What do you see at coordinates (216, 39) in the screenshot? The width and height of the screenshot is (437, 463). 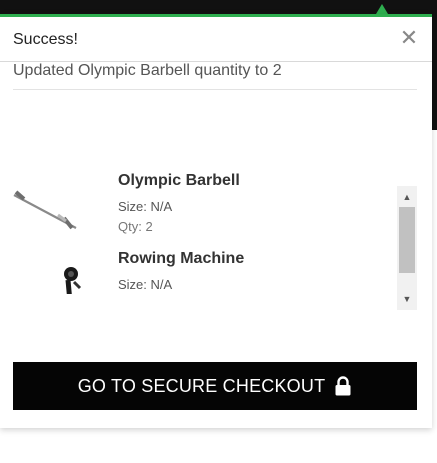 I see `popup-header: Success! ✕` at bounding box center [216, 39].